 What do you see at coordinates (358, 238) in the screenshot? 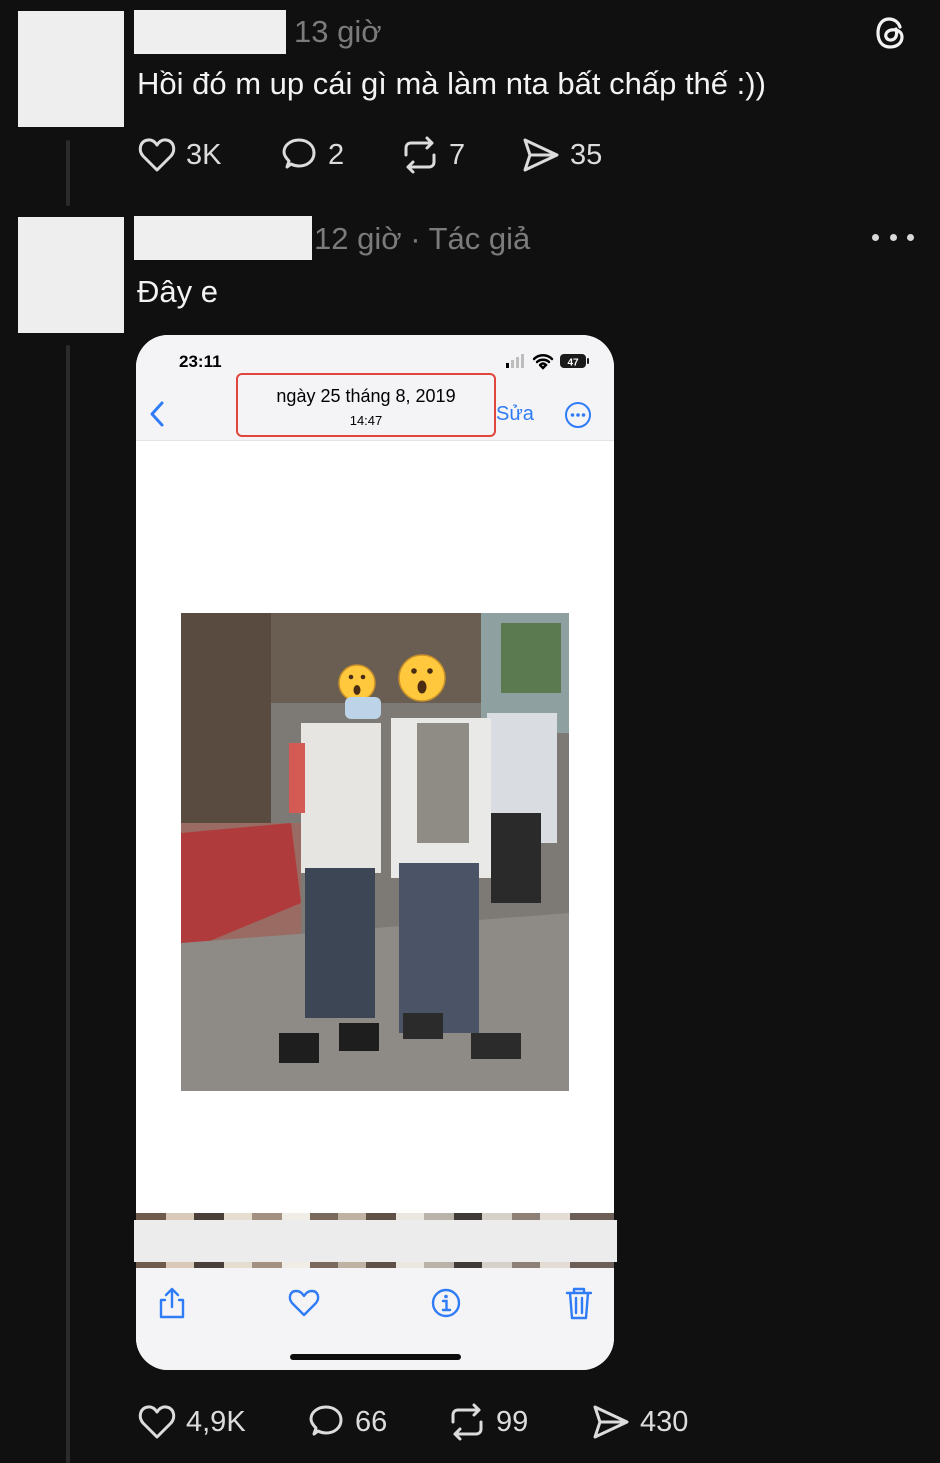
I see `comment-time: 12 giờ` at bounding box center [358, 238].